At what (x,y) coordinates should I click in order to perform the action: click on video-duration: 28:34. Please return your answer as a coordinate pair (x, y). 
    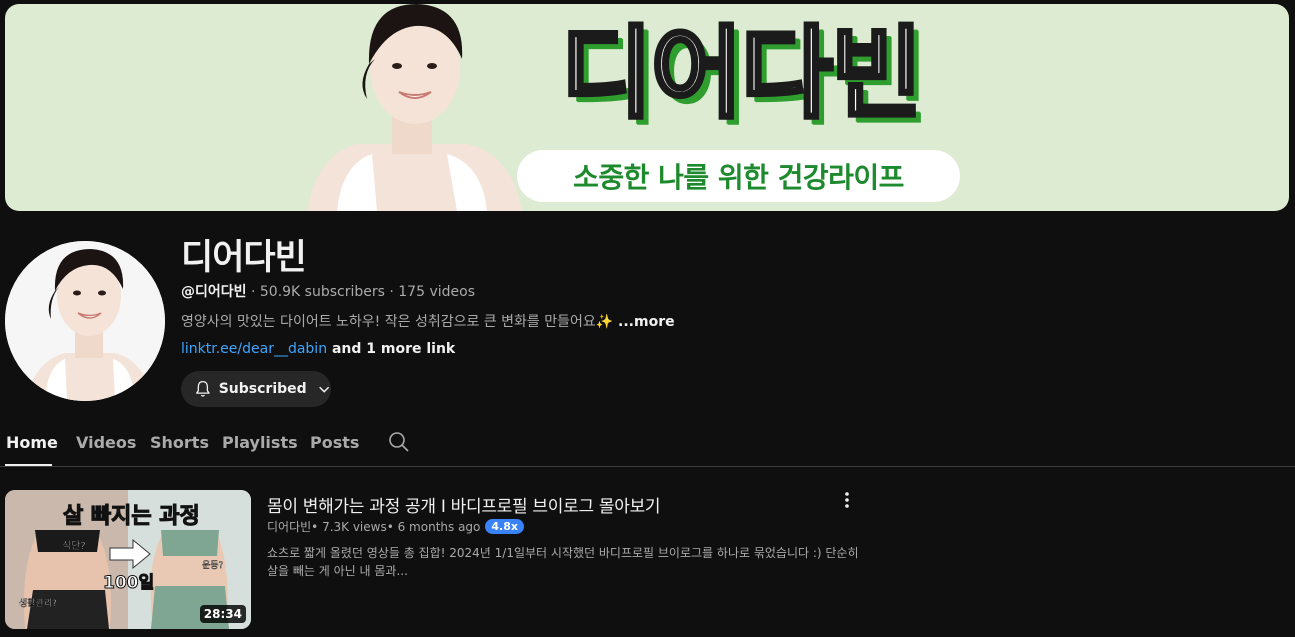
    Looking at the image, I should click on (222, 614).